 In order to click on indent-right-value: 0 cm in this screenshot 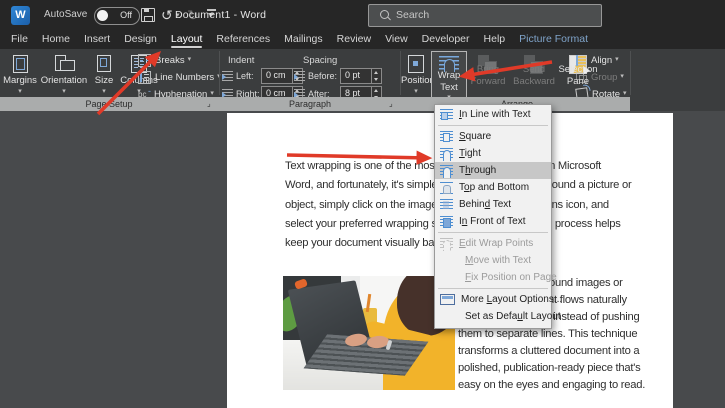, I will do `click(276, 92)`.